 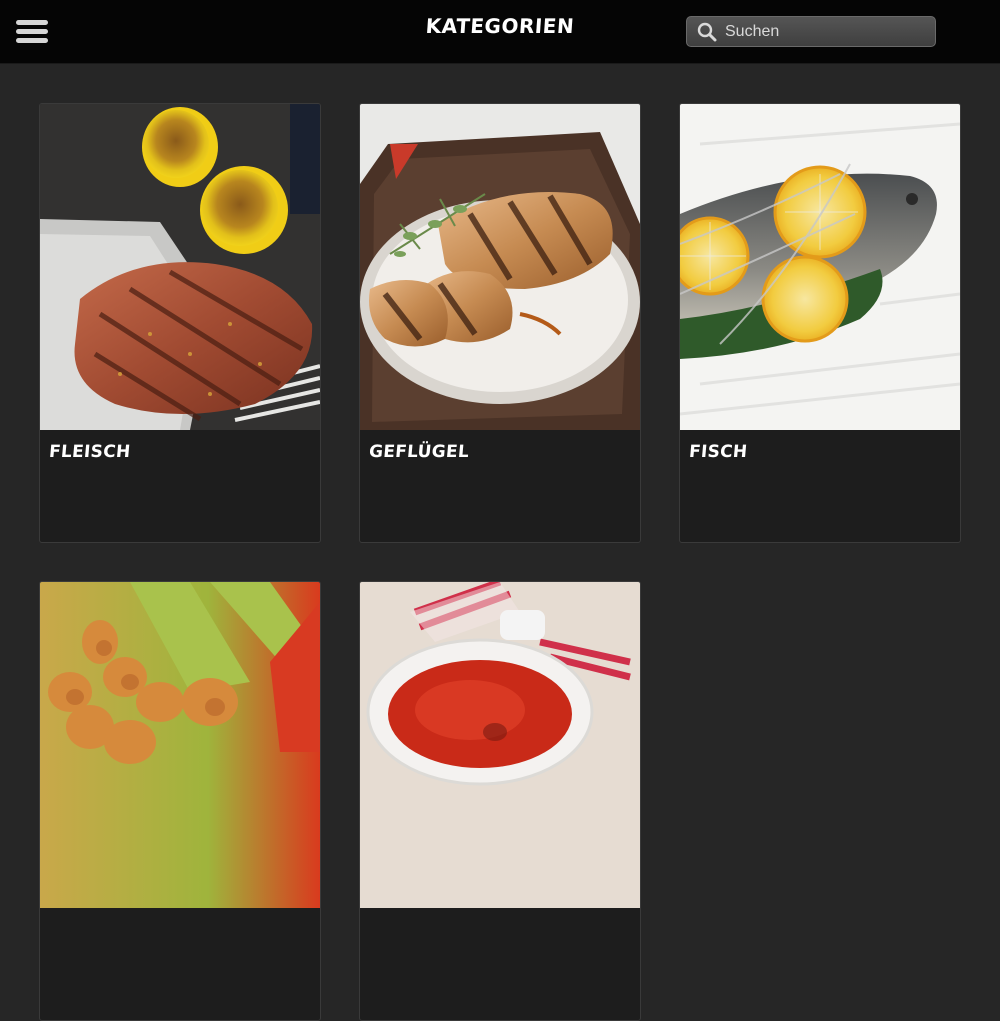 I want to click on search-box, so click(x=811, y=31).